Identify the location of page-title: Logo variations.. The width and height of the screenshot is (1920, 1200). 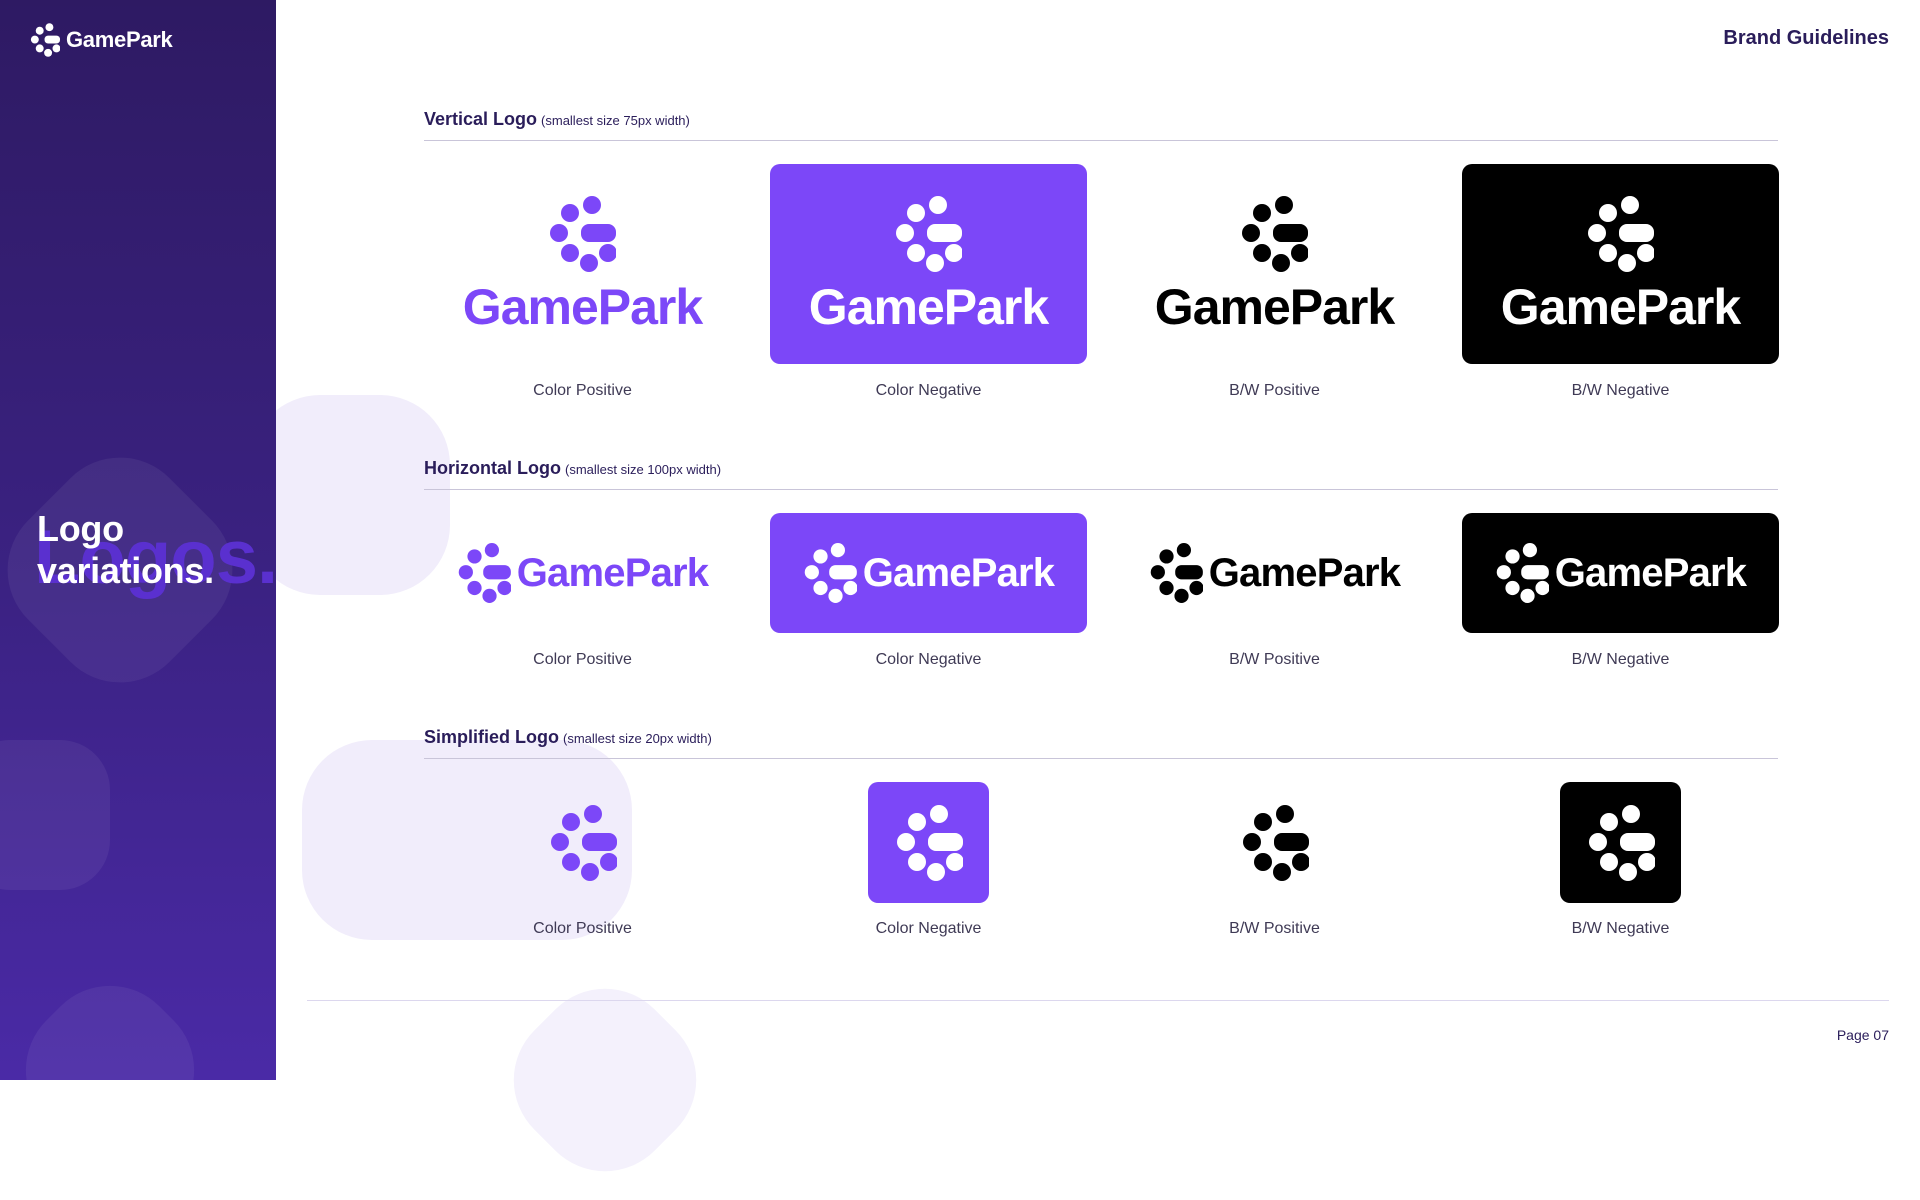
(125, 549).